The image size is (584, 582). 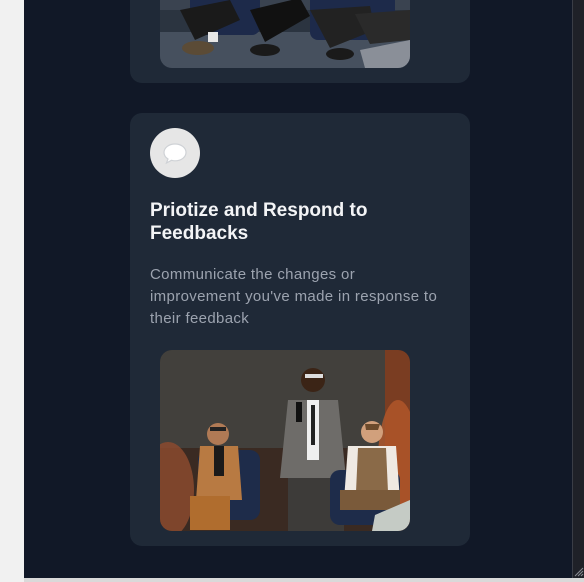 I want to click on vertical-scrollbar, so click(x=578, y=289).